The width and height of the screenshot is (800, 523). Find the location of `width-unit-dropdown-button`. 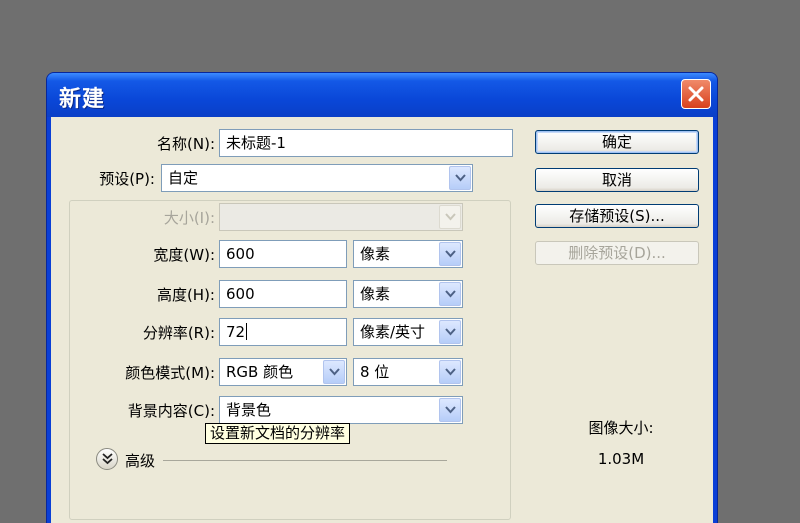

width-unit-dropdown-button is located at coordinates (450, 254).